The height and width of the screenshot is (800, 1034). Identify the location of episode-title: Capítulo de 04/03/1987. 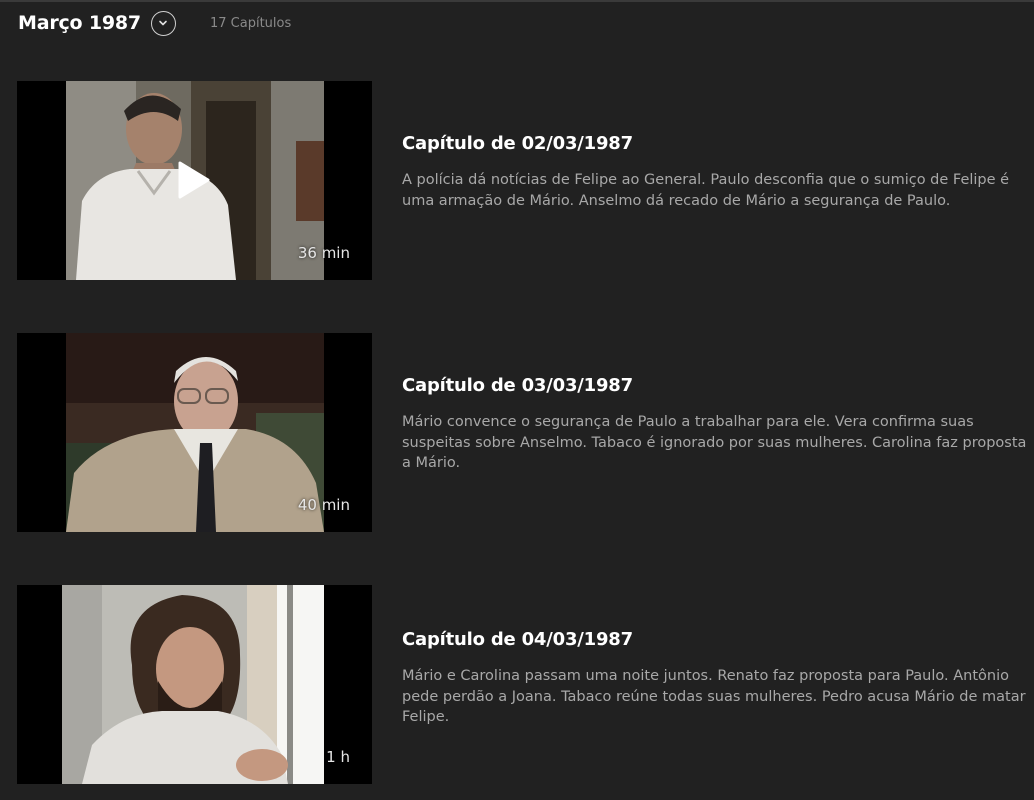
(714, 639).